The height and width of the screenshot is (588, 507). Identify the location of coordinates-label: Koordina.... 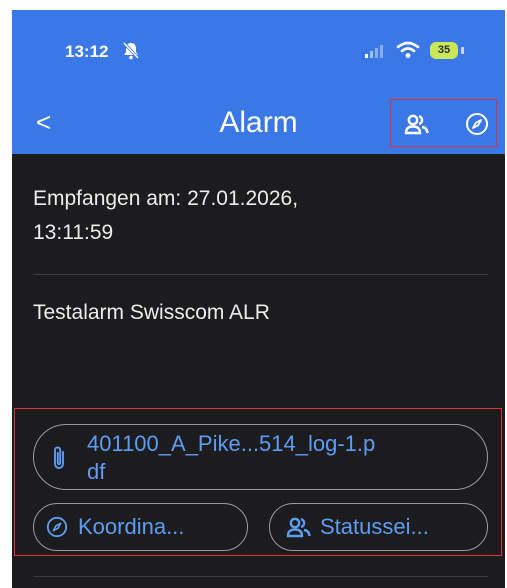
(131, 526).